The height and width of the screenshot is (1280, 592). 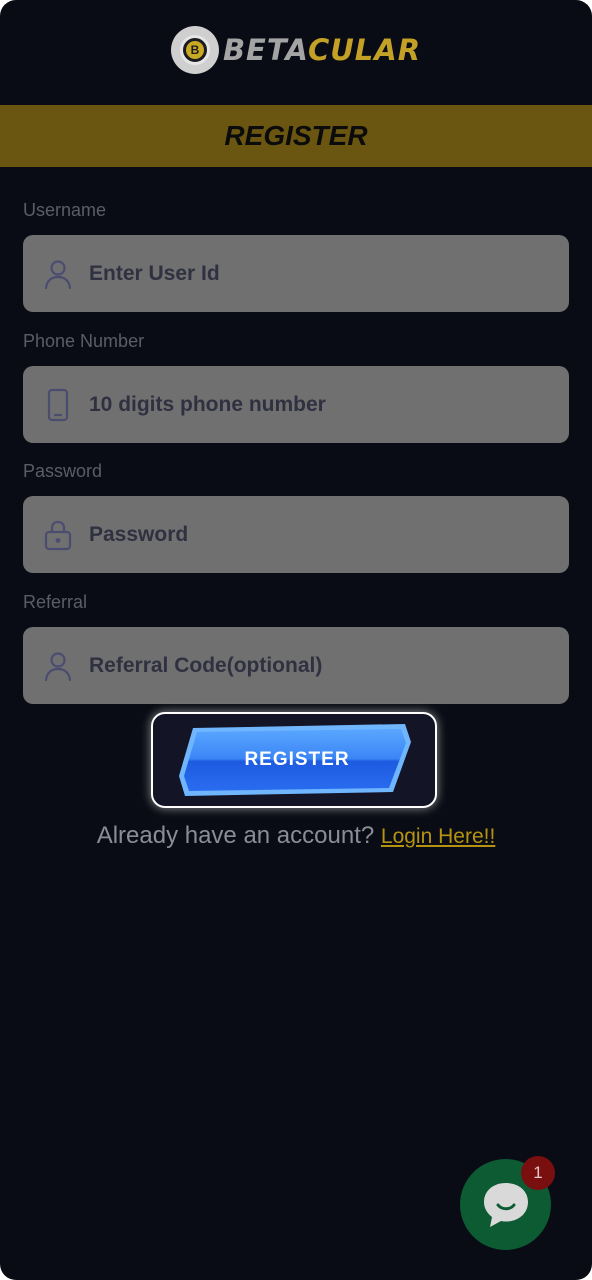 I want to click on password-input, so click(x=299, y=534).